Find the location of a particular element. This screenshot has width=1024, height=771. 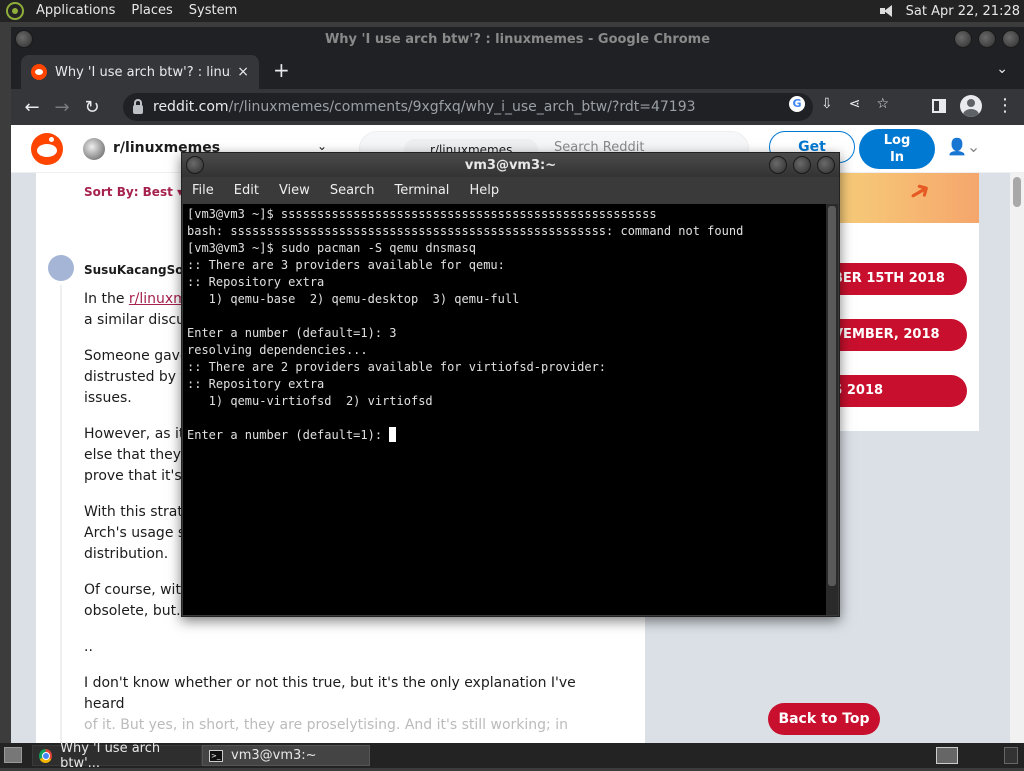

profile-avatar-icon is located at coordinates (971, 106).